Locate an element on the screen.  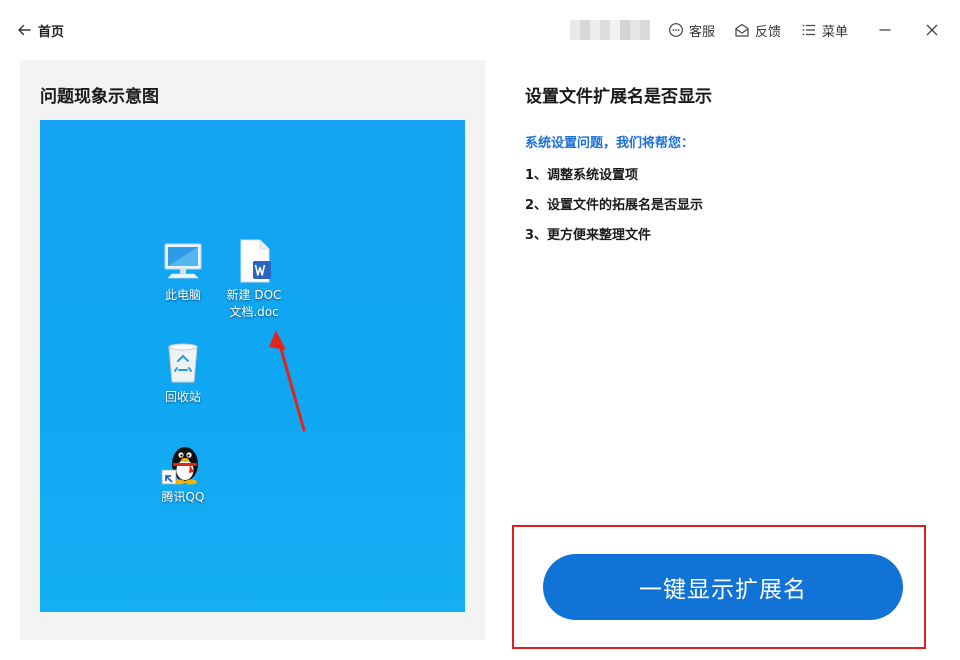
solution-title: 设置文件扩展名是否显示 is located at coordinates (618, 97).